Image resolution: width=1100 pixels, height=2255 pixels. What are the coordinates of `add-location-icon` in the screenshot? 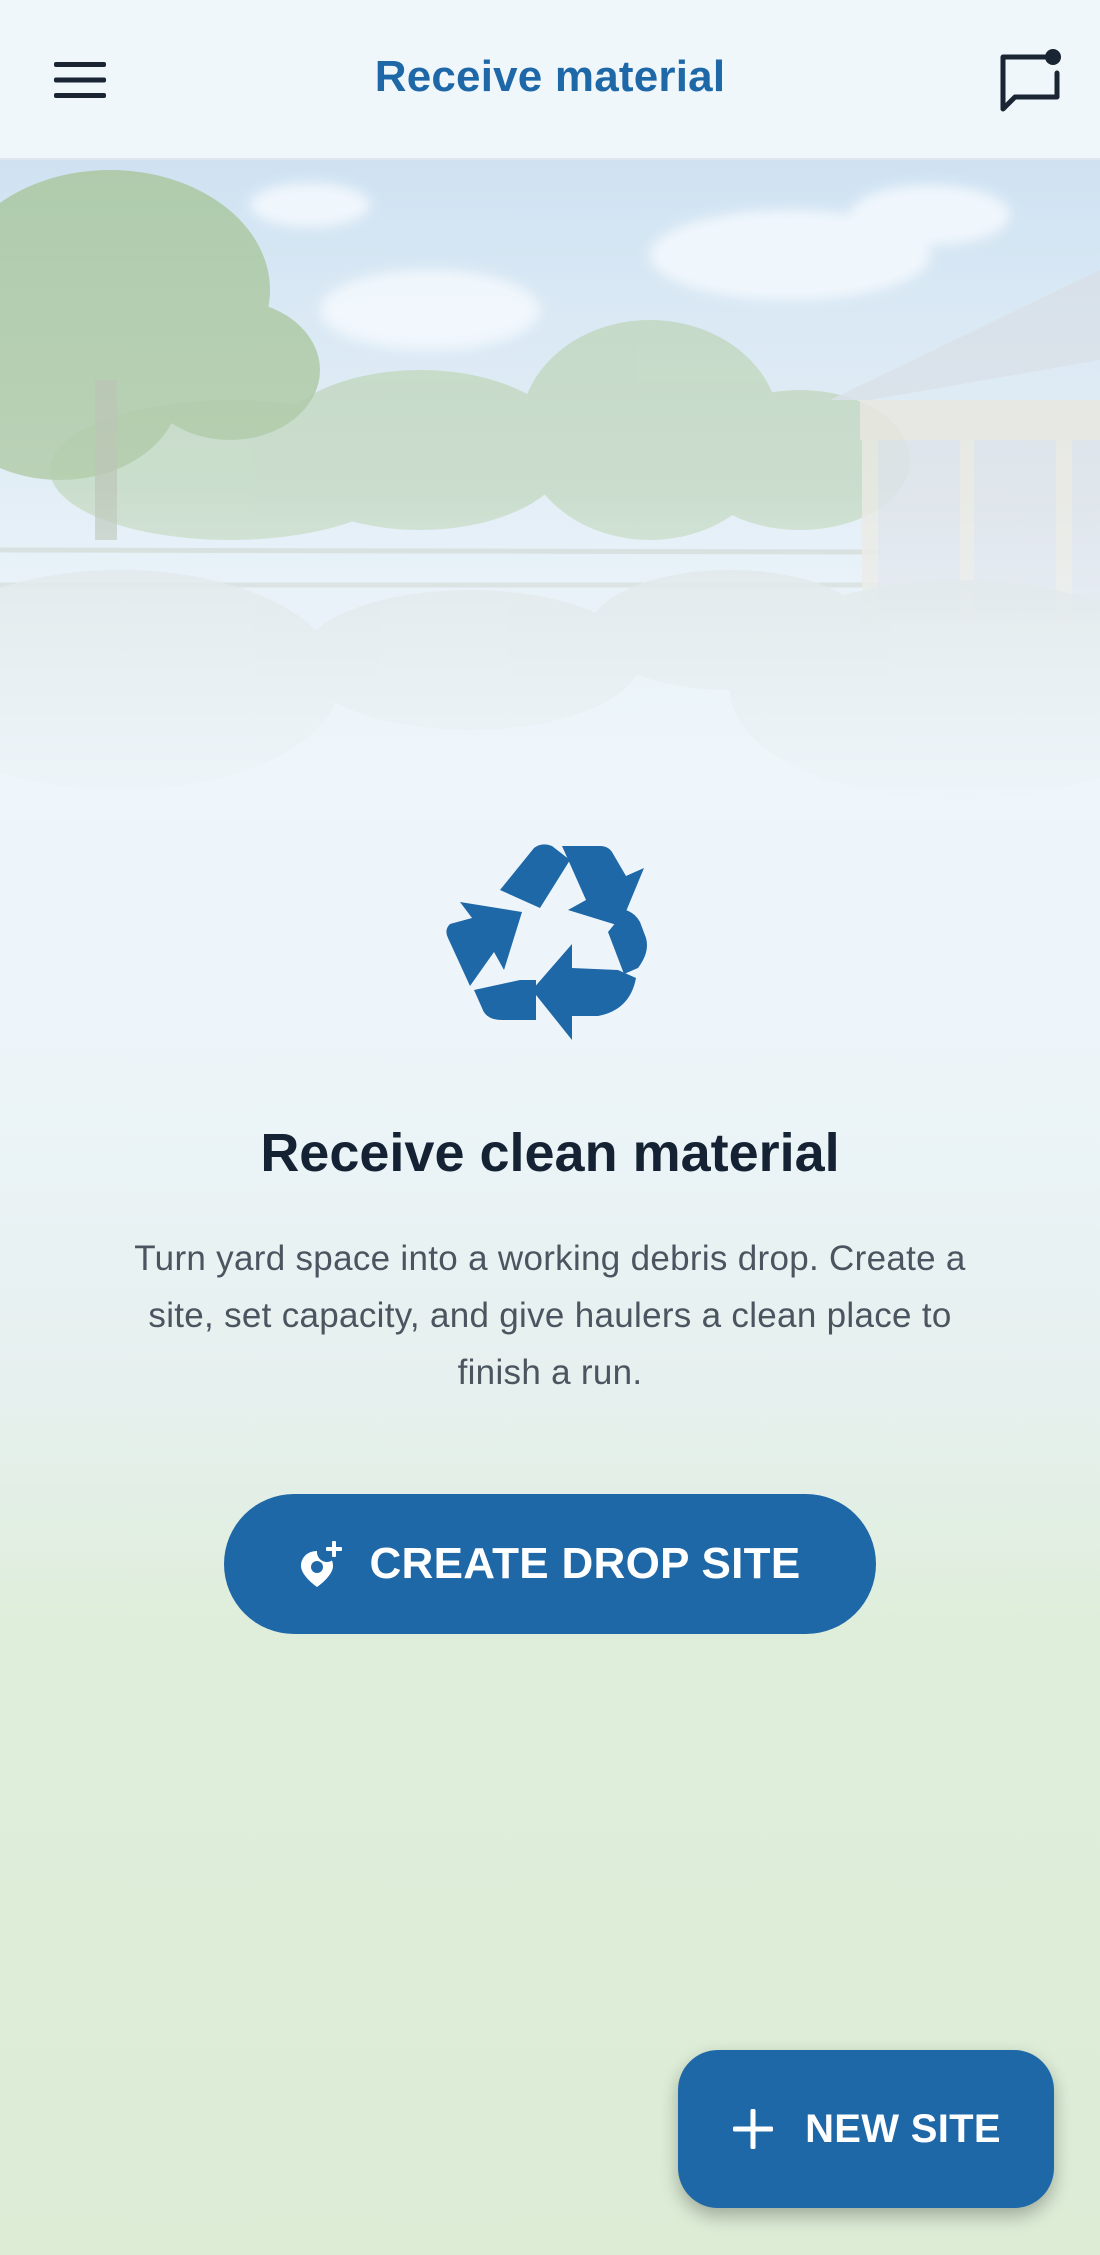 It's located at (321, 1564).